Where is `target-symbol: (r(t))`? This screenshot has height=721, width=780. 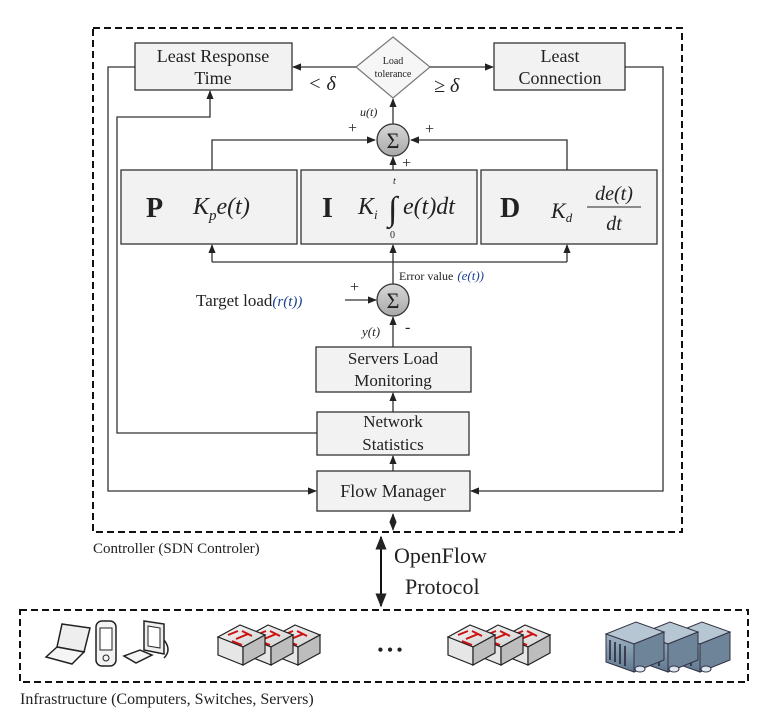
target-symbol: (r(t)) is located at coordinates (287, 302).